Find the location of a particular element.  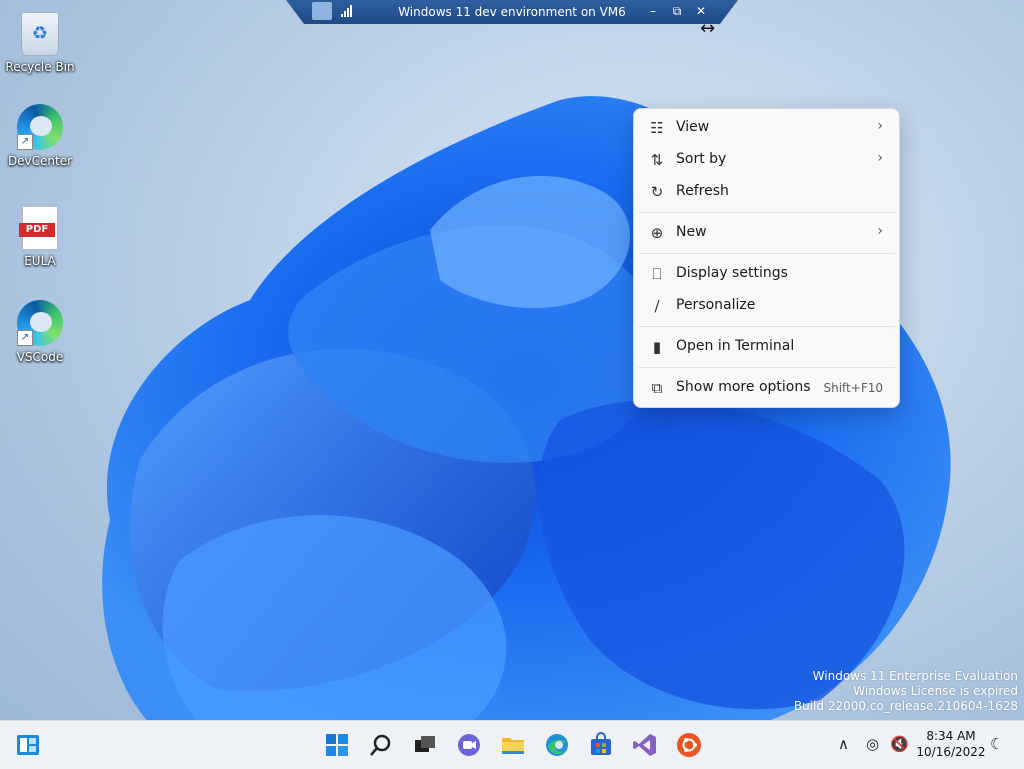

focus-assist-moon-icon: ☾ is located at coordinates (996, 744).